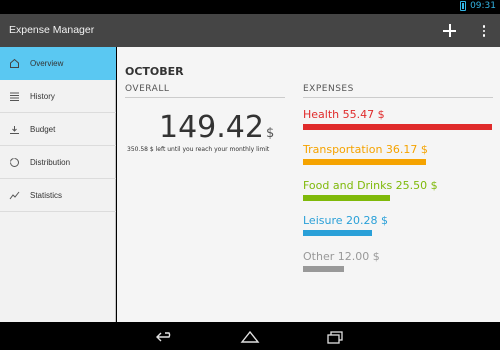 This screenshot has height=350, width=500. I want to click on sidebar-item-statistics: Statistics, so click(58, 195).